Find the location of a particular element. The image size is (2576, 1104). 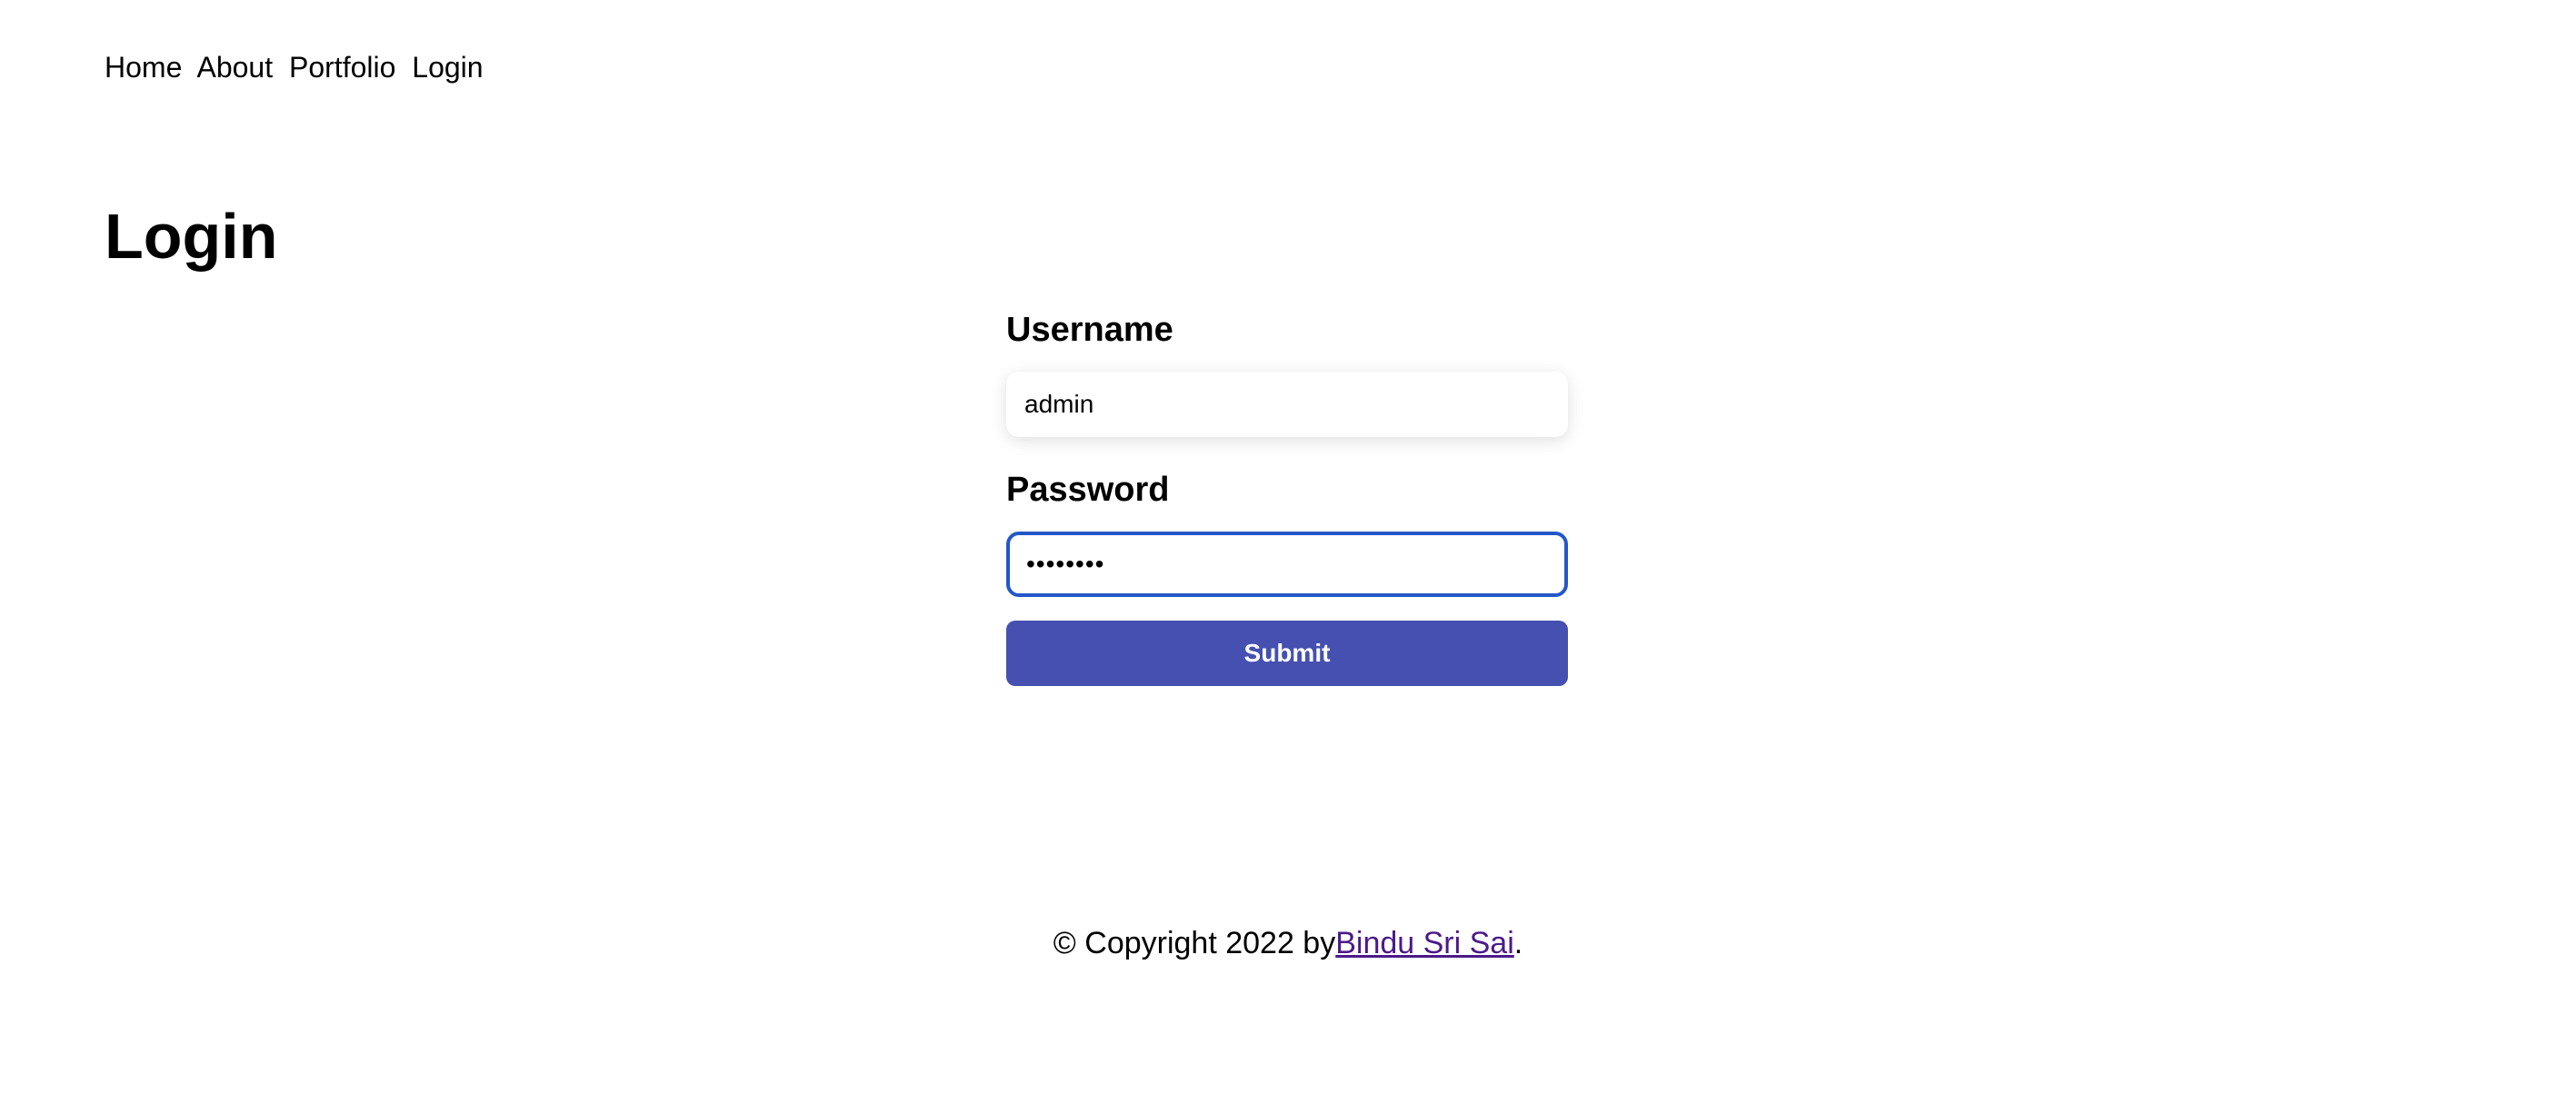

username-label: Username is located at coordinates (1089, 330).